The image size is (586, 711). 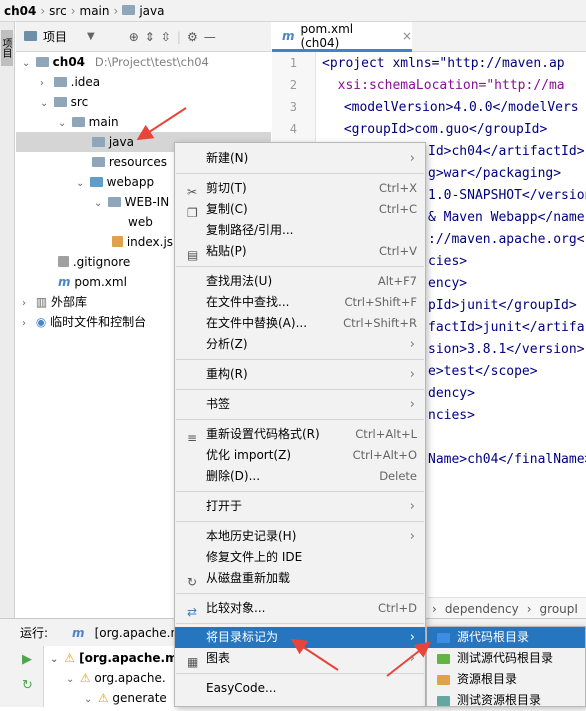 What do you see at coordinates (20, 11) in the screenshot?
I see `nav-project: ch04` at bounding box center [20, 11].